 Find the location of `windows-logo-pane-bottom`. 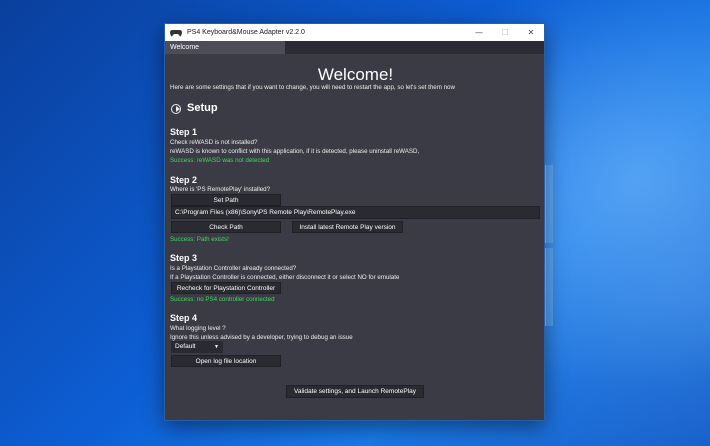

windows-logo-pane-bottom is located at coordinates (549, 287).